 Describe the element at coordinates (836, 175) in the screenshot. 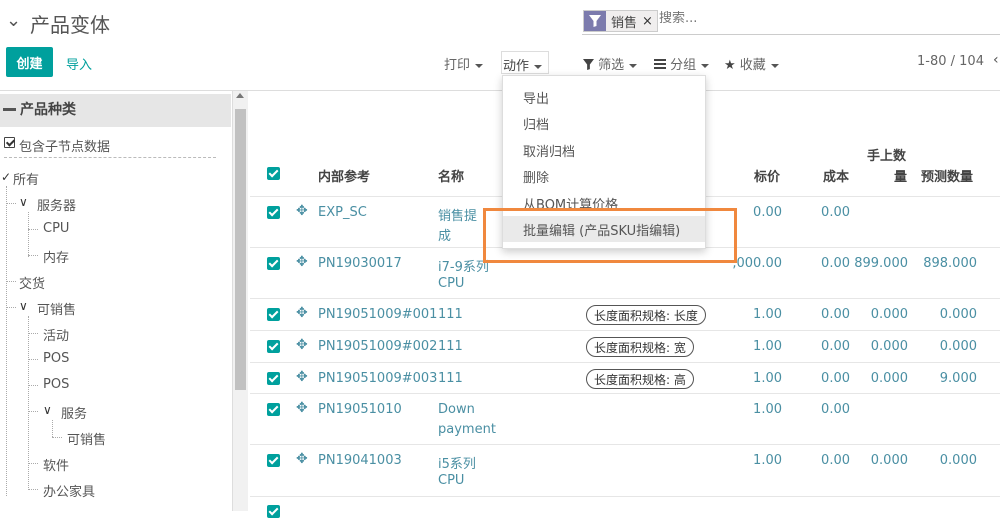

I see `column-header-cost: 成本` at that location.